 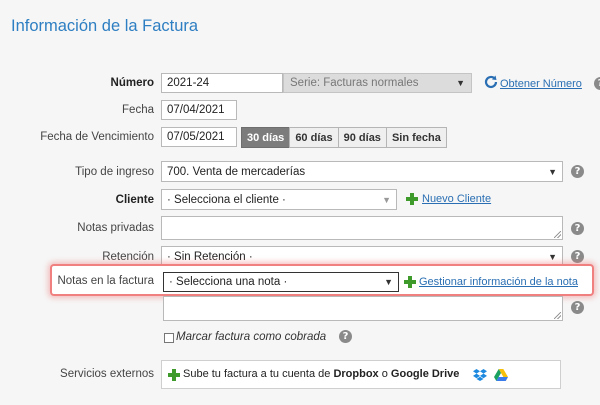 I want to click on notas-factura-textarea, so click(x=363, y=308).